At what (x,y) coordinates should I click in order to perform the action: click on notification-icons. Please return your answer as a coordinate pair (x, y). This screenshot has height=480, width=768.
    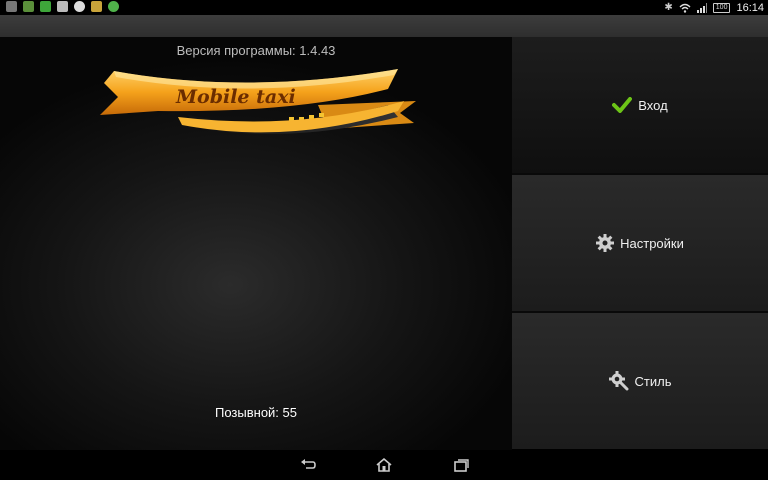
    Looking at the image, I should click on (62, 6).